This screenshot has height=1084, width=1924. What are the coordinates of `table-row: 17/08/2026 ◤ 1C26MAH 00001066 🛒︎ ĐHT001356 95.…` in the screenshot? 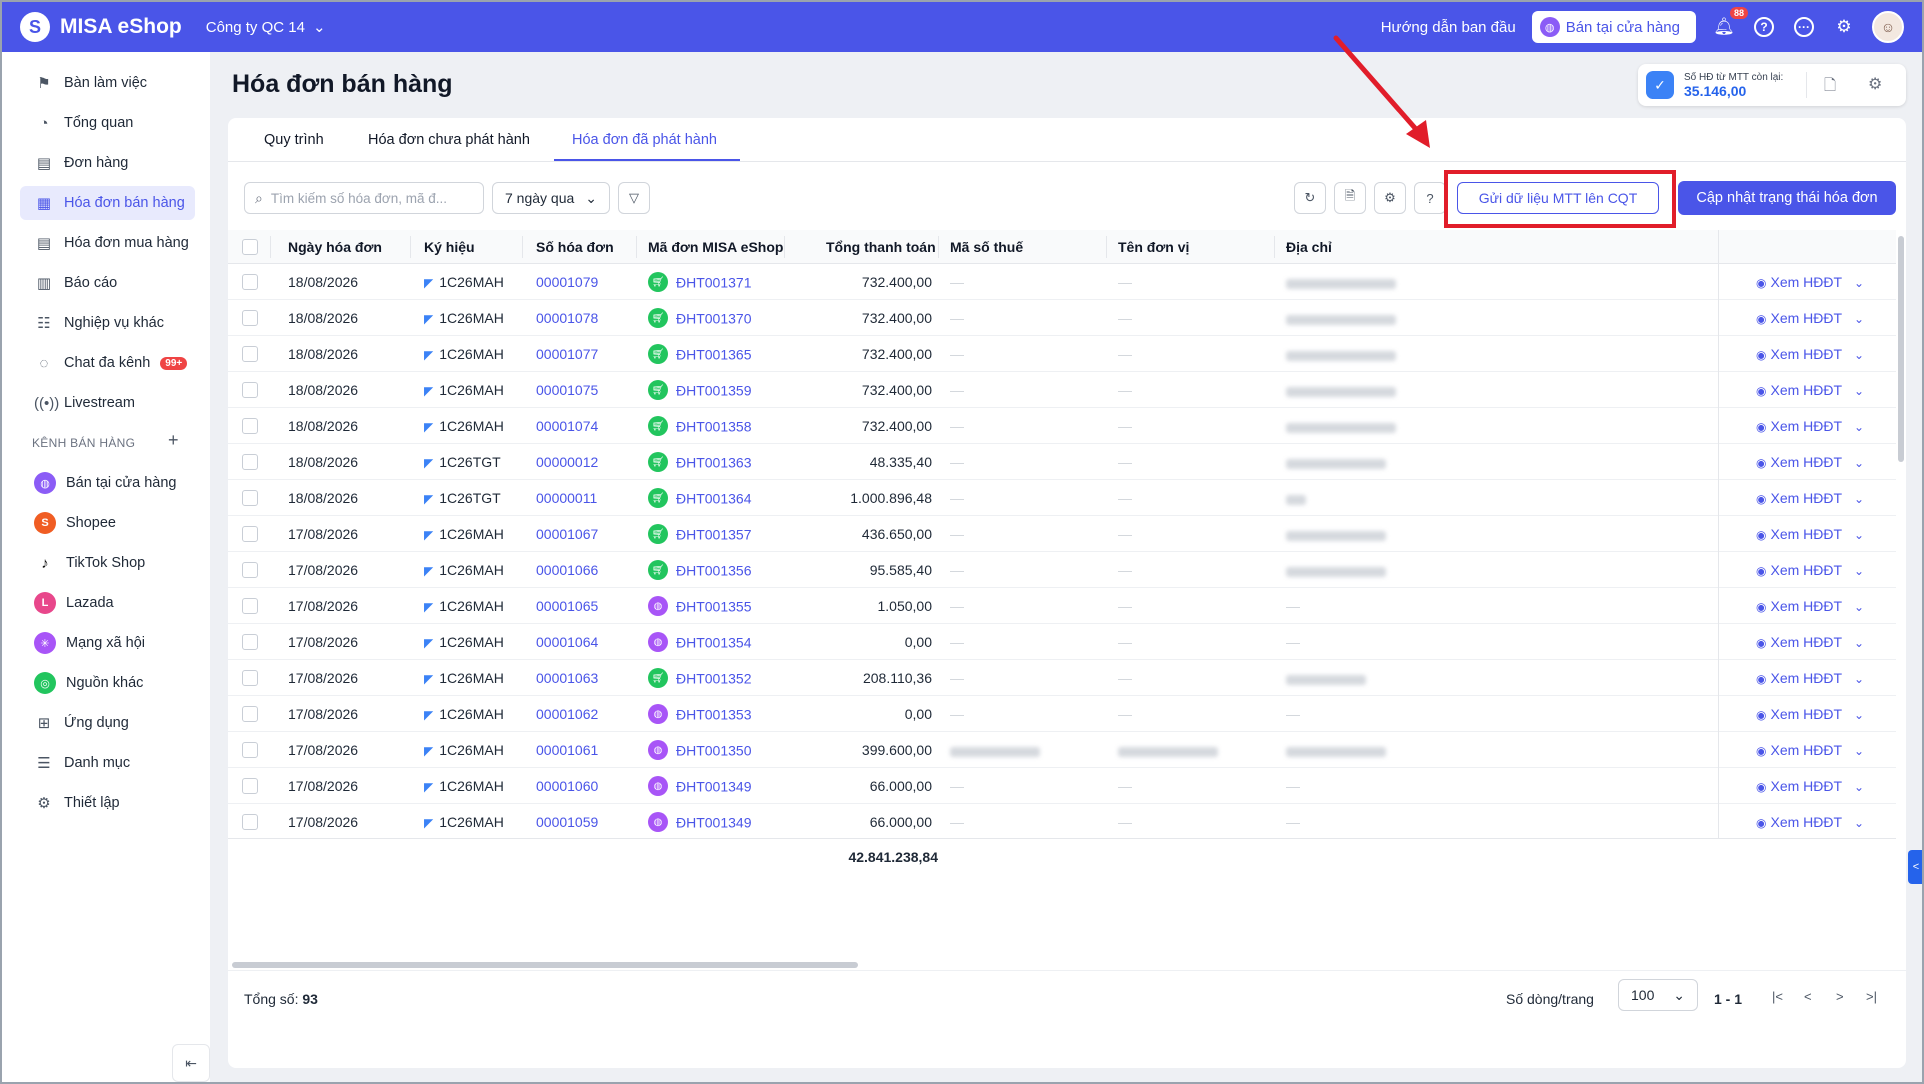 It's located at (1062, 570).